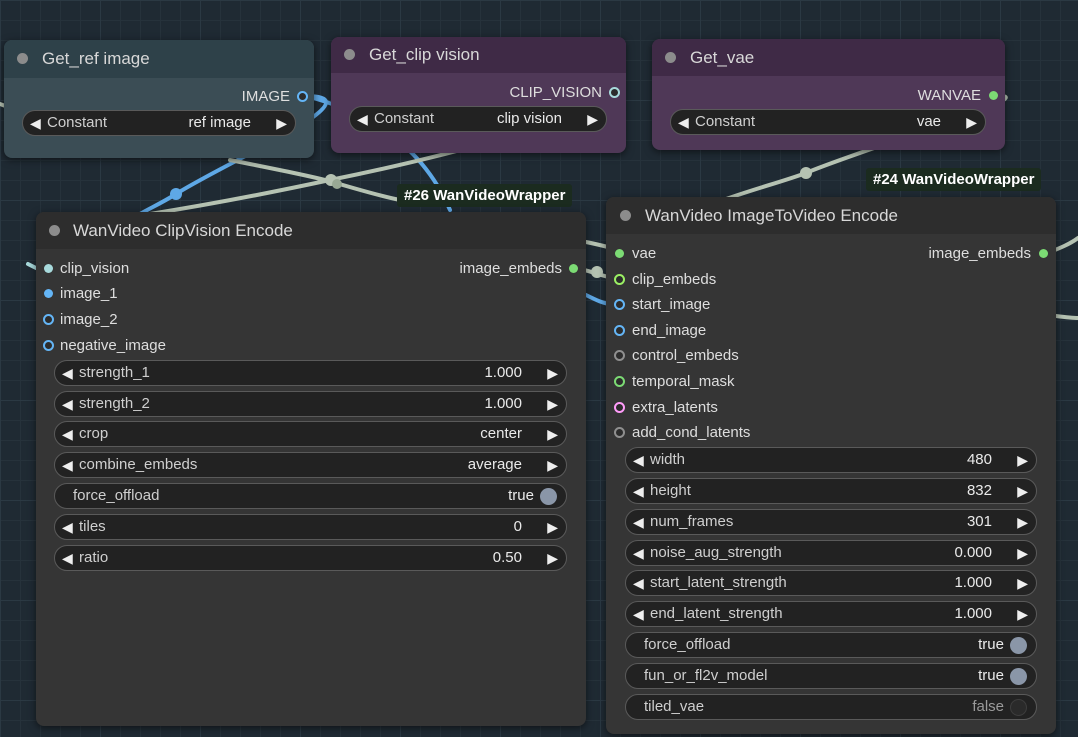 The width and height of the screenshot is (1078, 737). What do you see at coordinates (501, 433) in the screenshot?
I see `widget-value: center` at bounding box center [501, 433].